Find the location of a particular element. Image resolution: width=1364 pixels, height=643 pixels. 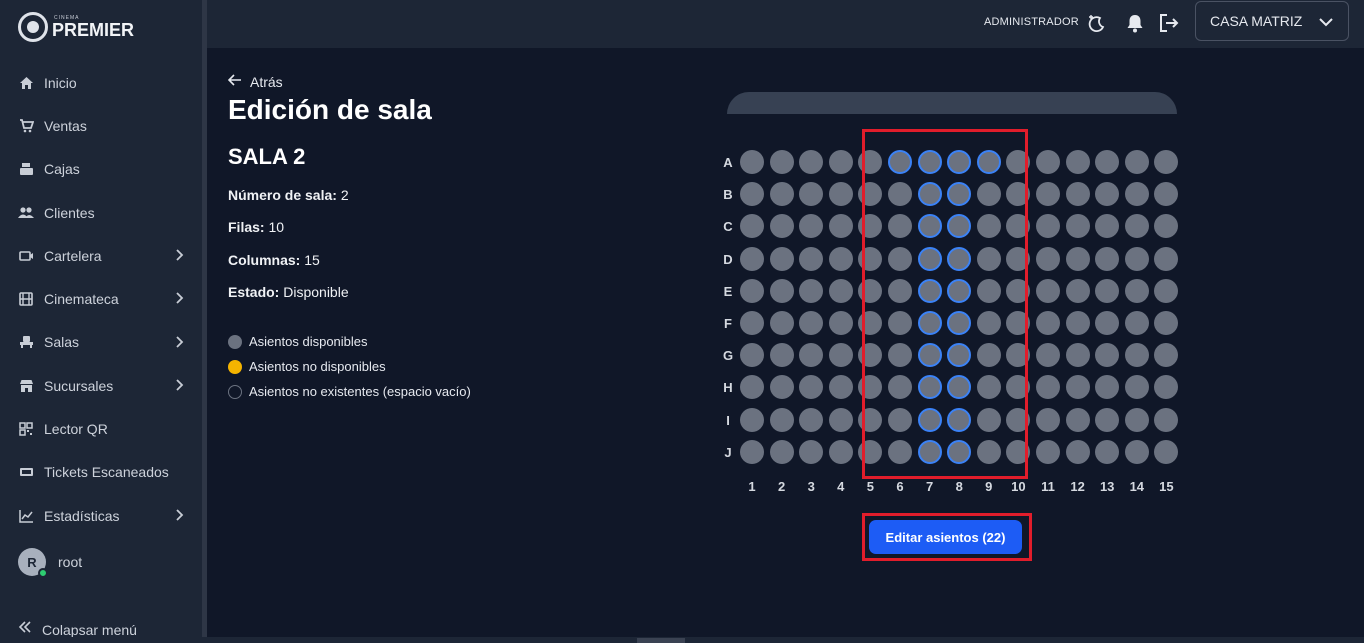

seat-a1 is located at coordinates (752, 162).